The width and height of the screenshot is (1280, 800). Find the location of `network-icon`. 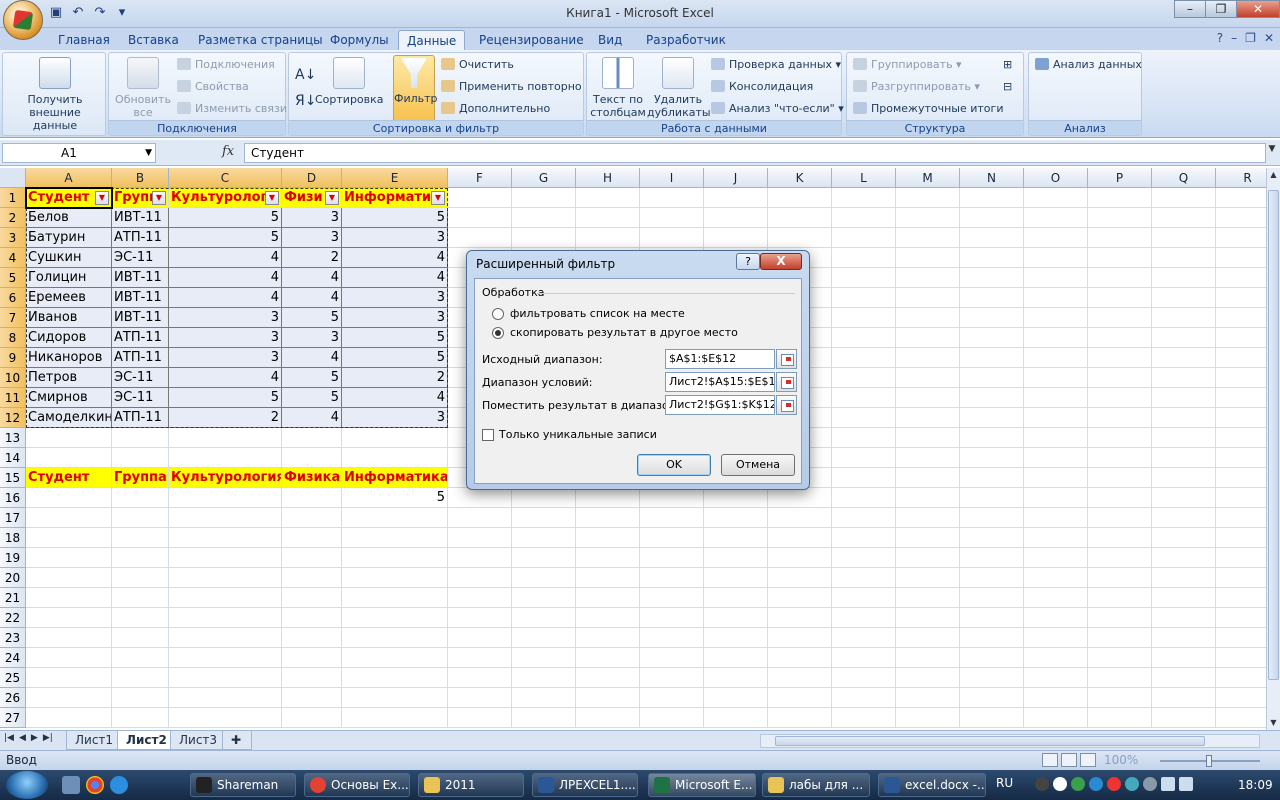

network-icon is located at coordinates (1168, 784).